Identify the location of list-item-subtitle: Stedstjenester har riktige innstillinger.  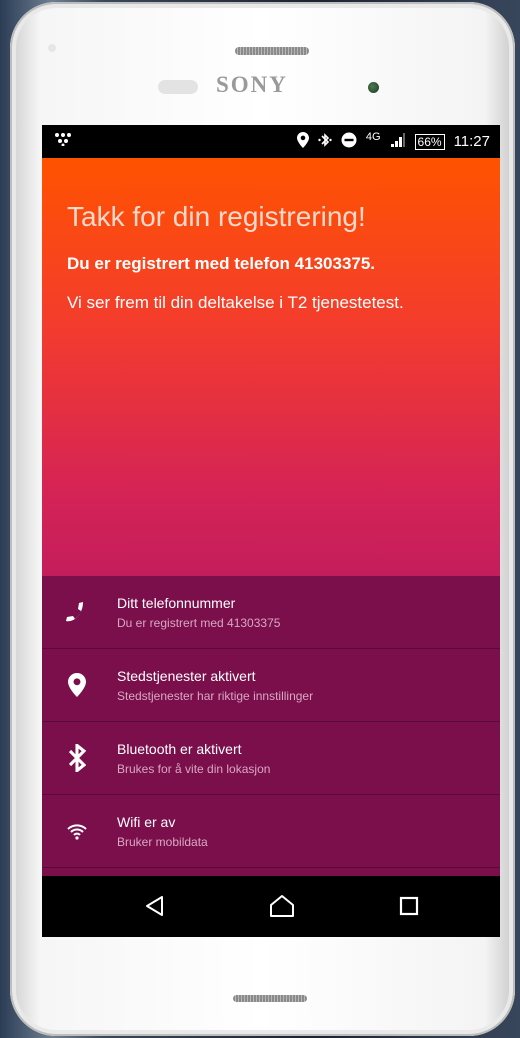
(215, 696).